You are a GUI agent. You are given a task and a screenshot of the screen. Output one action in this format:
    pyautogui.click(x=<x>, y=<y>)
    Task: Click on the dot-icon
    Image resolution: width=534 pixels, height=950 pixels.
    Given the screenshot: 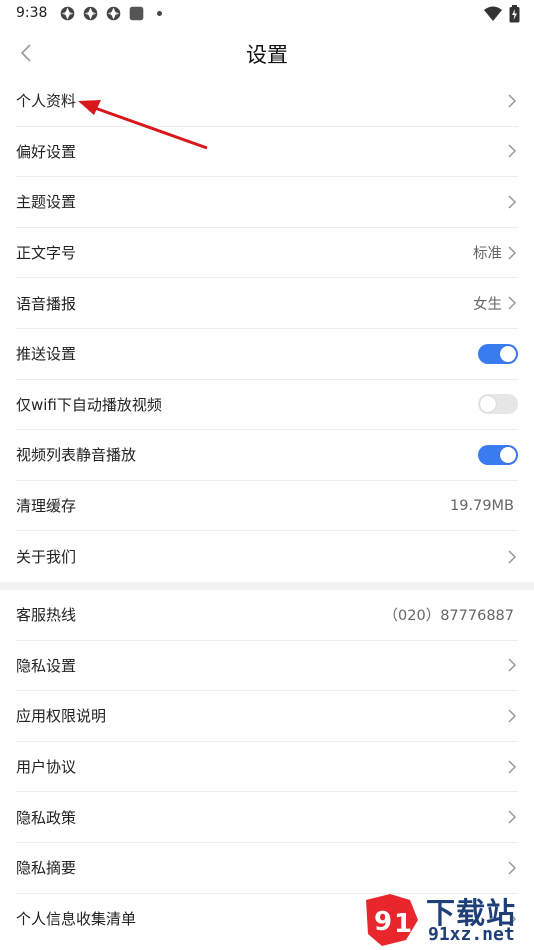 What is the action you would take?
    pyautogui.click(x=159, y=13)
    